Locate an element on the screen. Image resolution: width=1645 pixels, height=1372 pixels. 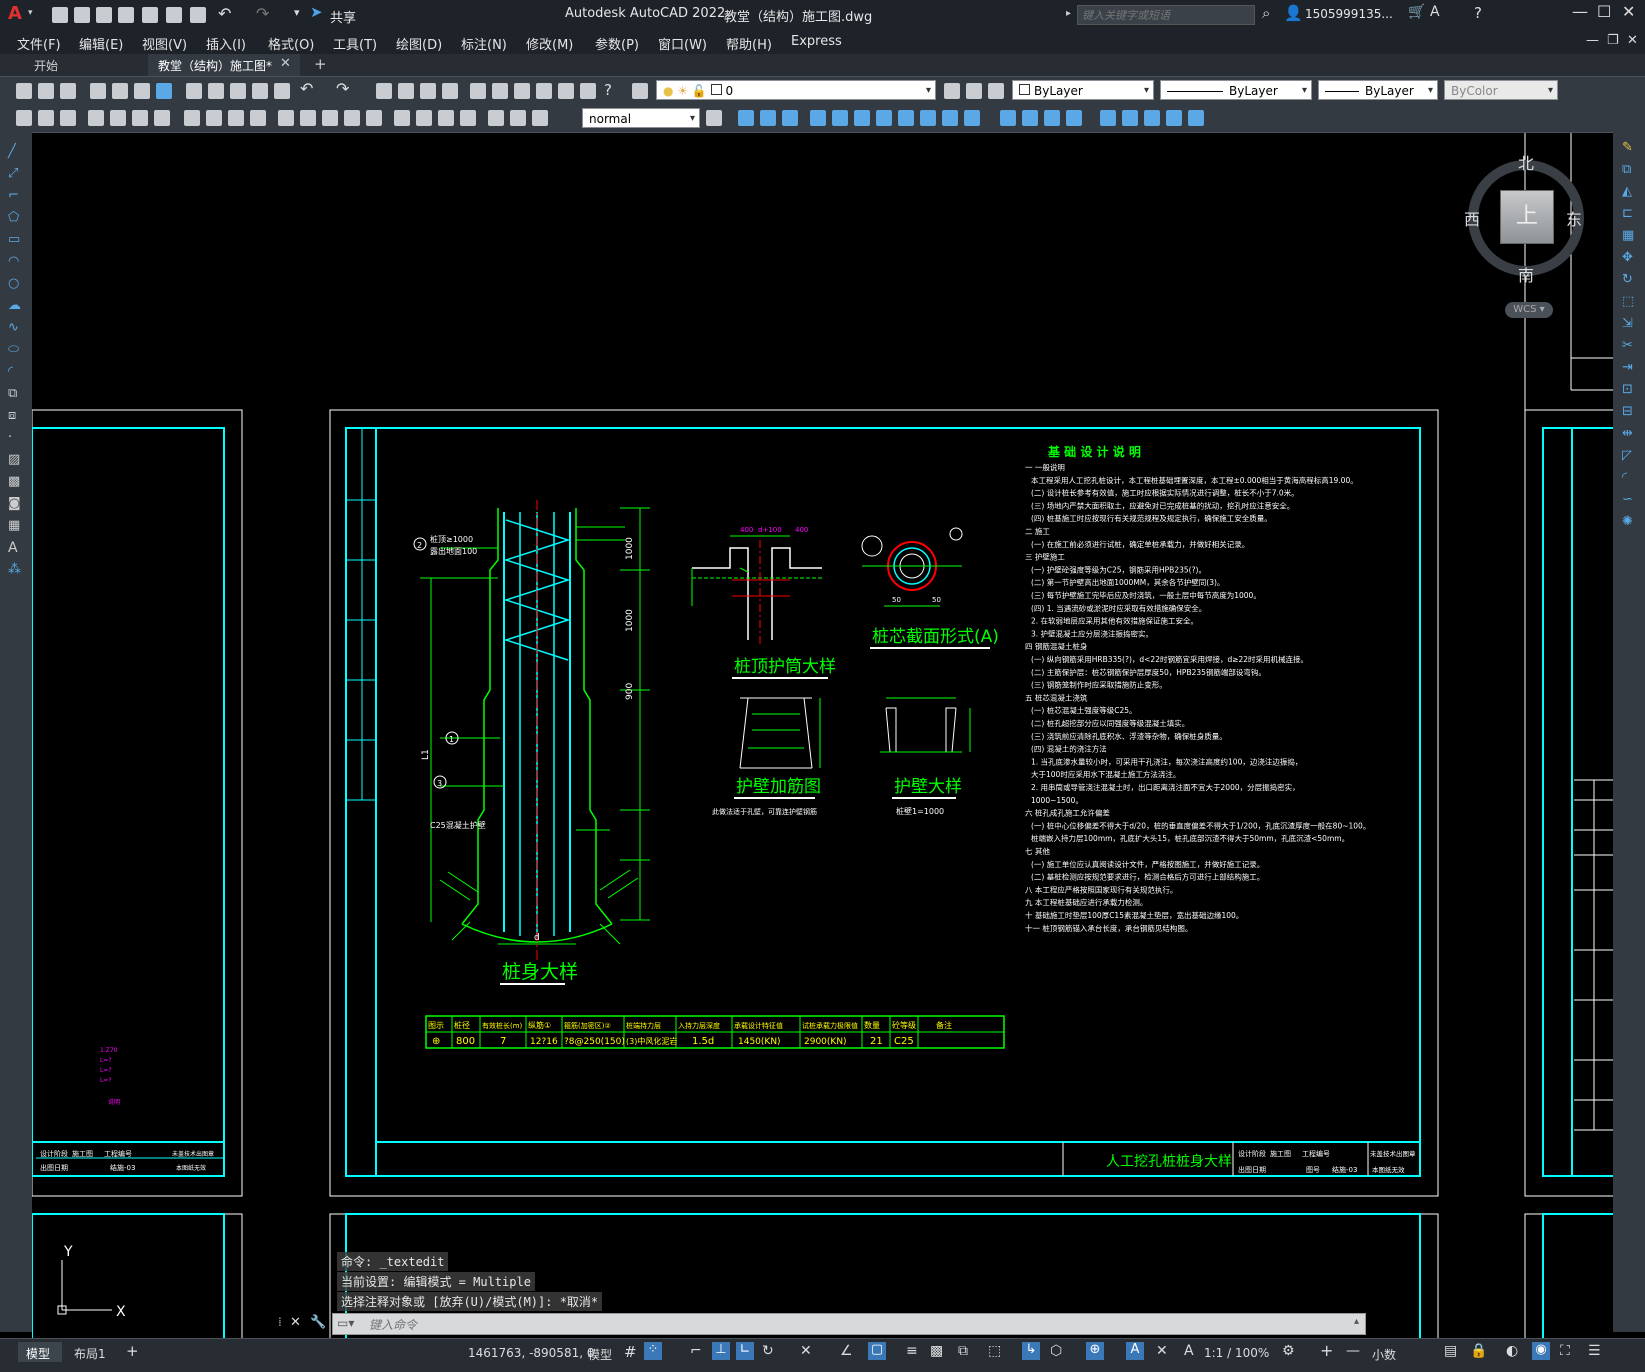
tab-active-document: 教堂（结构）施工图* ✕ is located at coordinates (224, 65).